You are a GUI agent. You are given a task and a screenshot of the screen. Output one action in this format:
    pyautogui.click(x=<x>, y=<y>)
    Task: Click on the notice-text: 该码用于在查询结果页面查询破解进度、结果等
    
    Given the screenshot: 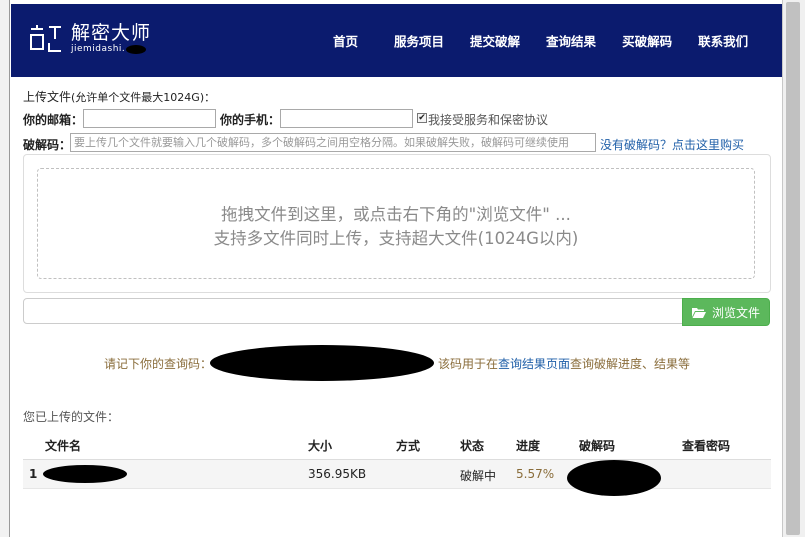 What is the action you would take?
    pyautogui.click(x=564, y=364)
    